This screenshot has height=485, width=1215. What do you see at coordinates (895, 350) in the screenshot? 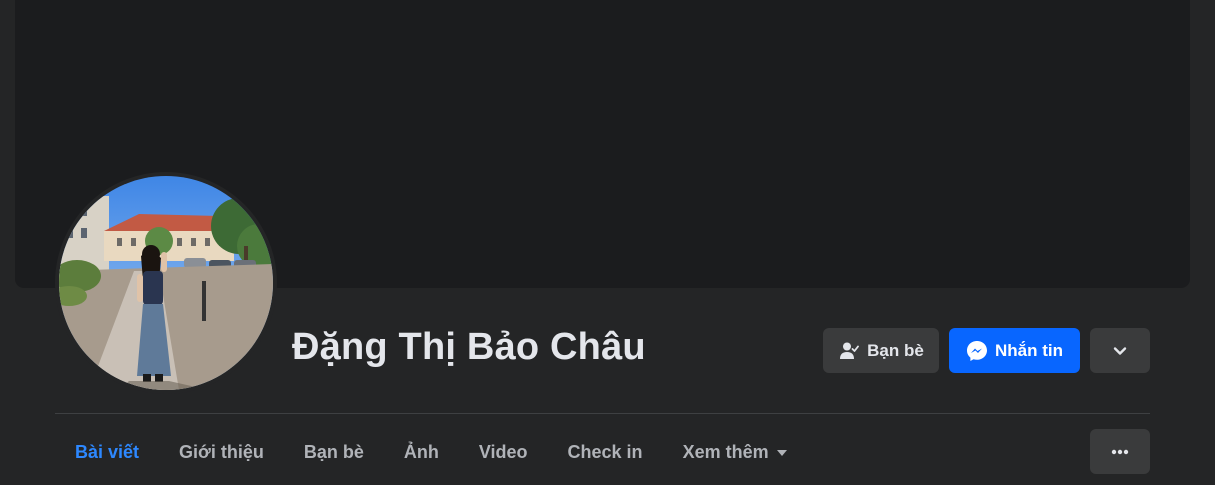
I see `friends-button-label: Bạn bè` at bounding box center [895, 350].